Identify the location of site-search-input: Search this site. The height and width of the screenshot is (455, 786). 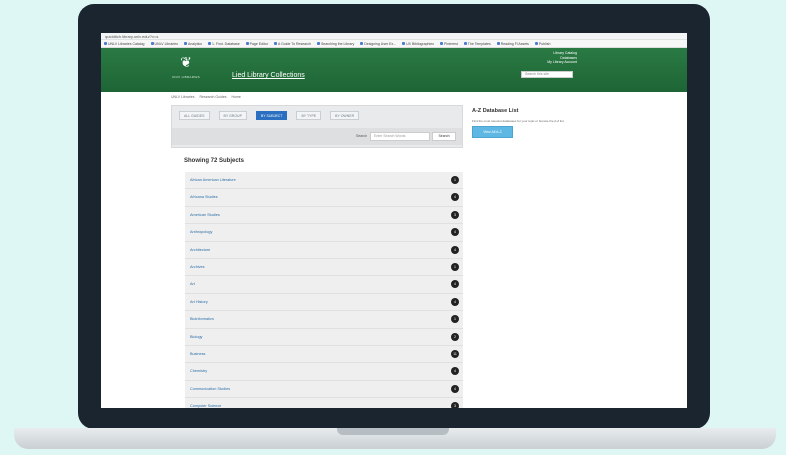
(547, 74).